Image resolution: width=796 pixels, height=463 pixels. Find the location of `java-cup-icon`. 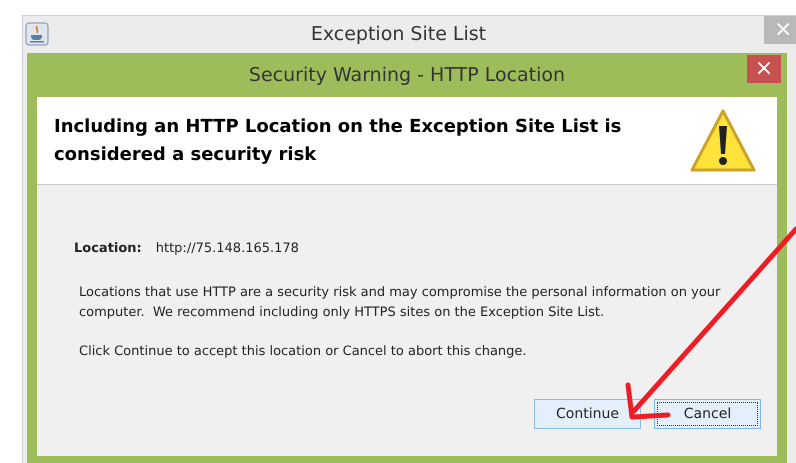

java-cup-icon is located at coordinates (37, 34).